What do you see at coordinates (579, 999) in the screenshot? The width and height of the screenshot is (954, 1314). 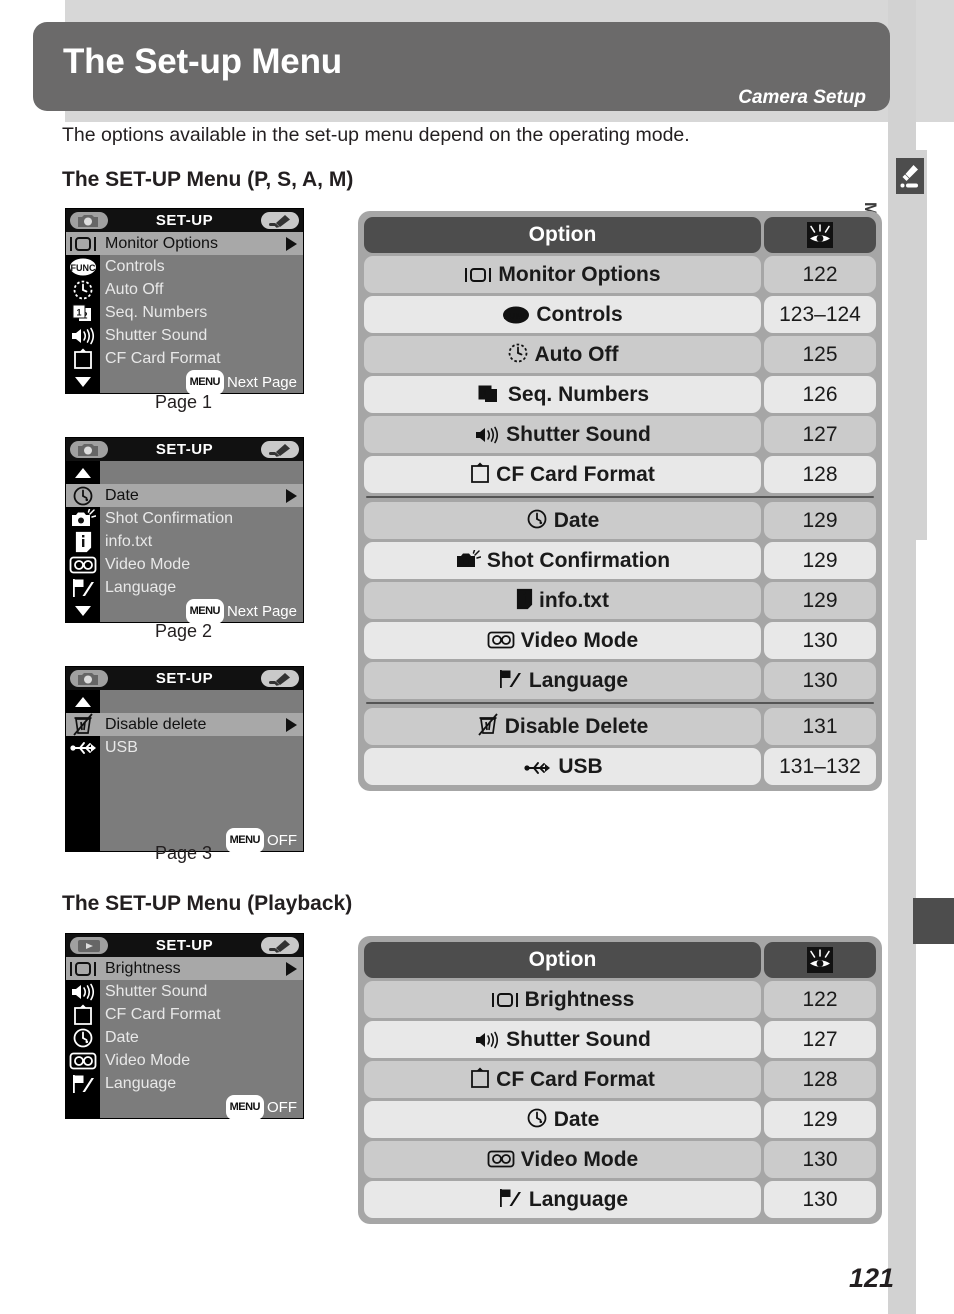 I see `table-option-label: Brightness` at bounding box center [579, 999].